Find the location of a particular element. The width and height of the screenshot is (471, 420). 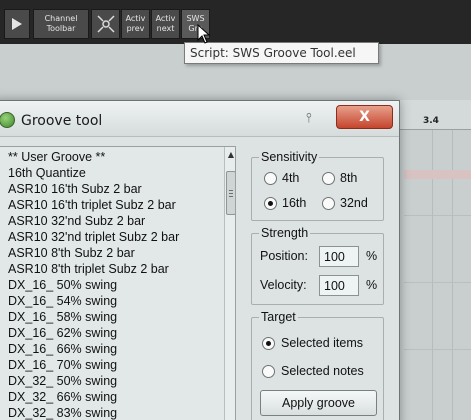

velocity-label: Velocity: is located at coordinates (283, 285).